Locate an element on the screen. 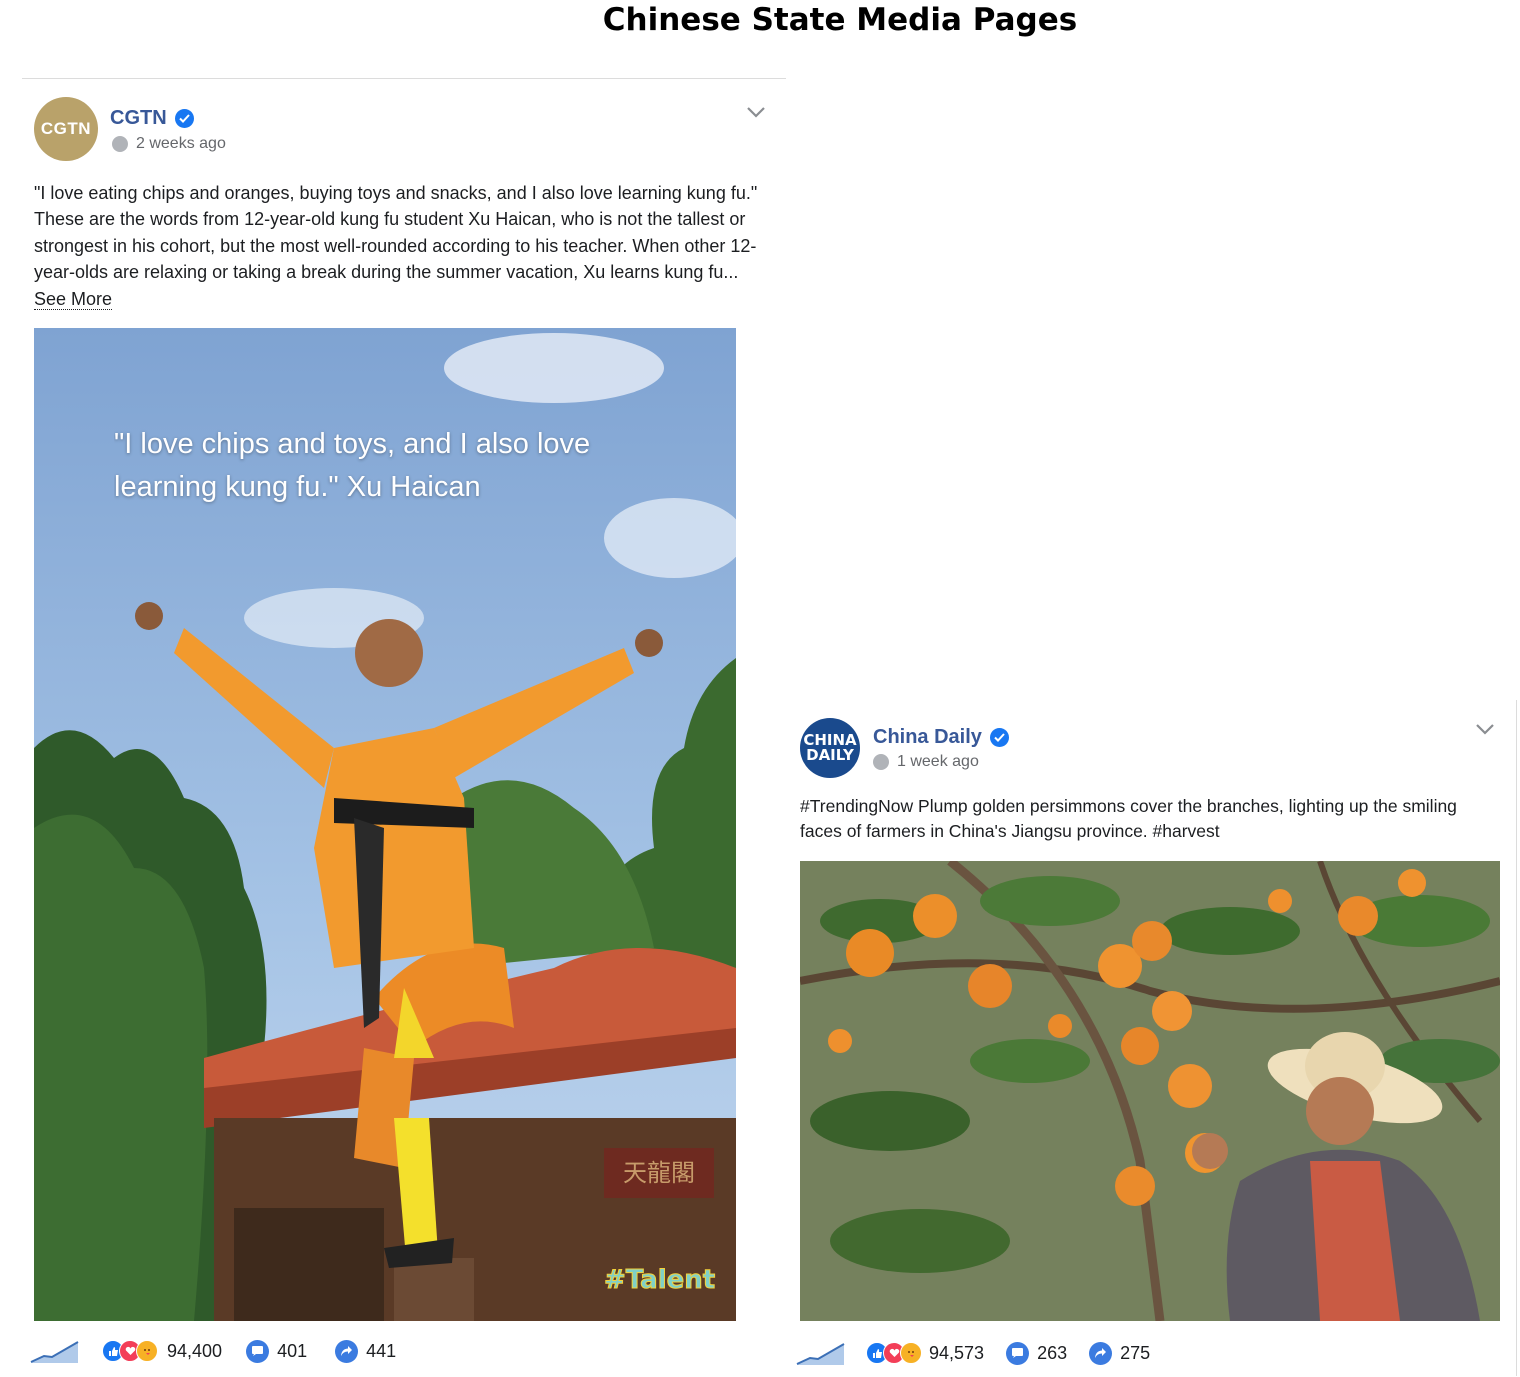 The image size is (1520, 1377). reaction-count: 94,573 is located at coordinates (956, 1353).